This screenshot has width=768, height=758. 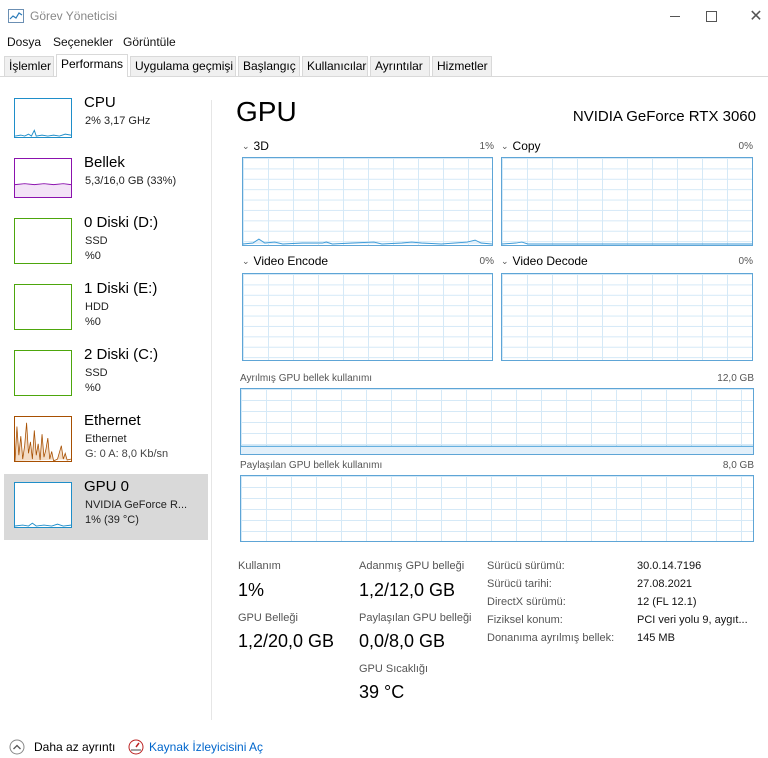 I want to click on engine-selector-copy: ⌄ Copy, so click(x=521, y=146).